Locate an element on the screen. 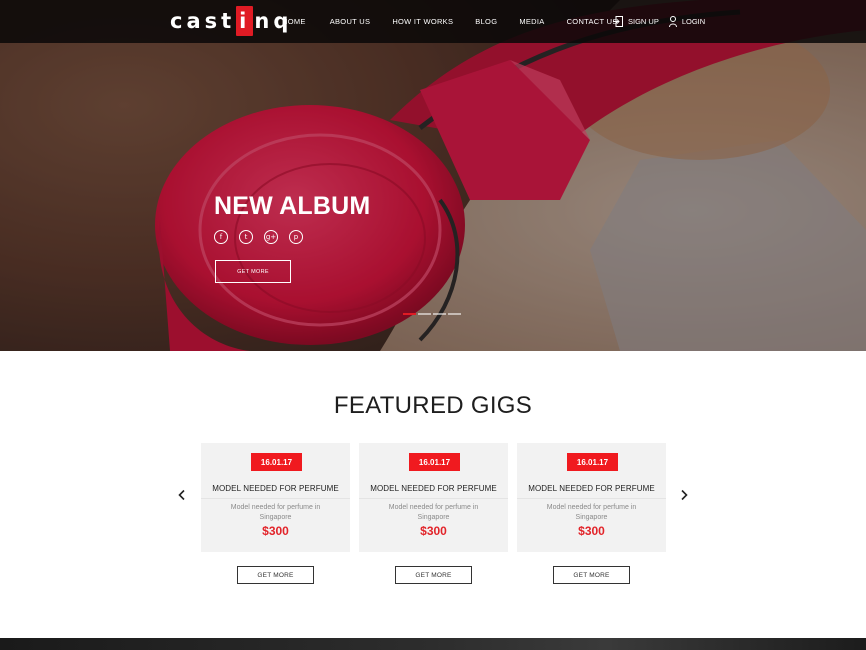  google-plus-icon: g+ is located at coordinates (271, 237).